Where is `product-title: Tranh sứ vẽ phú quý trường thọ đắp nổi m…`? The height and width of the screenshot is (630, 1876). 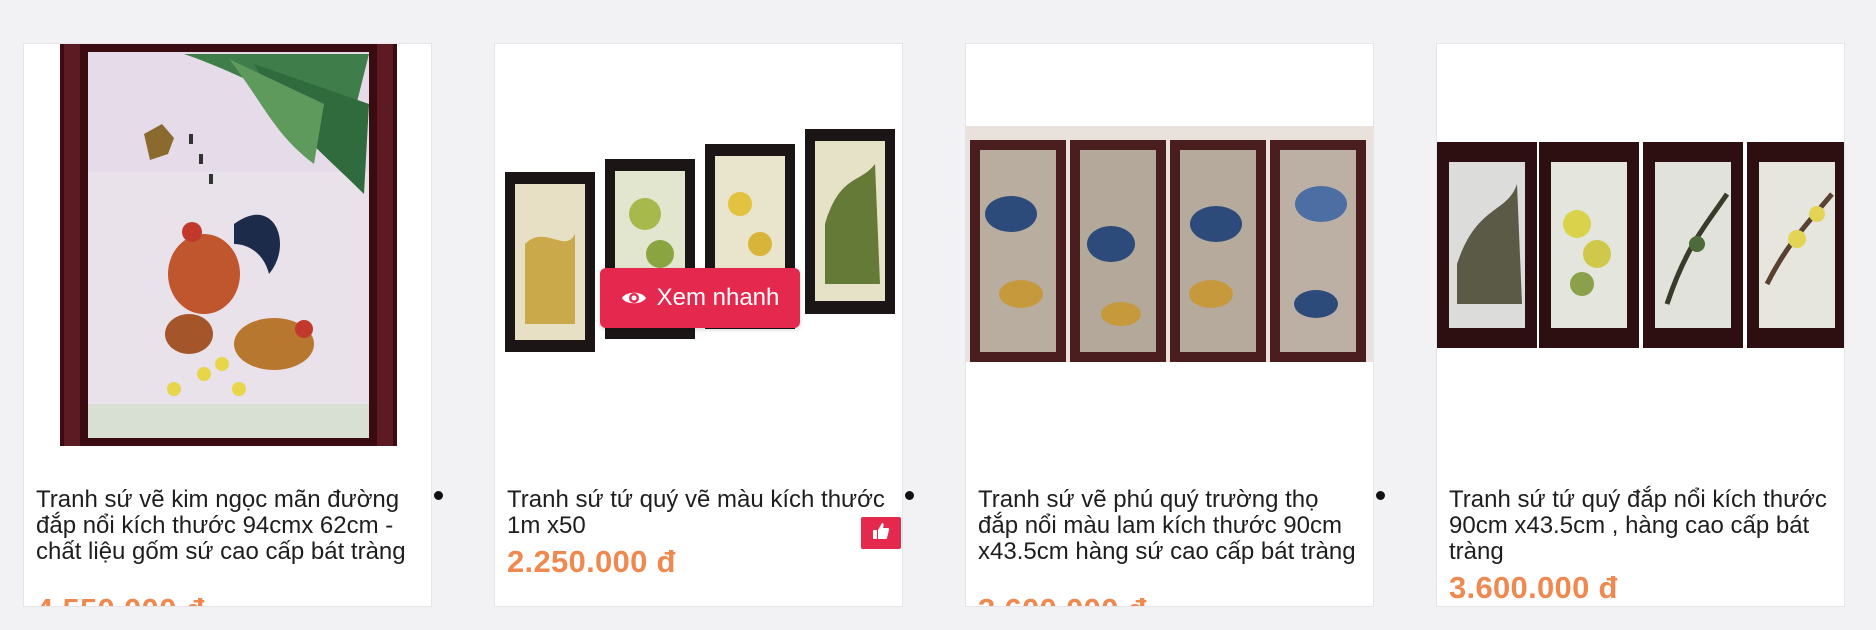
product-title: Tranh sứ vẽ phú quý trường thọ đắp nổi m… is located at coordinates (1170, 526).